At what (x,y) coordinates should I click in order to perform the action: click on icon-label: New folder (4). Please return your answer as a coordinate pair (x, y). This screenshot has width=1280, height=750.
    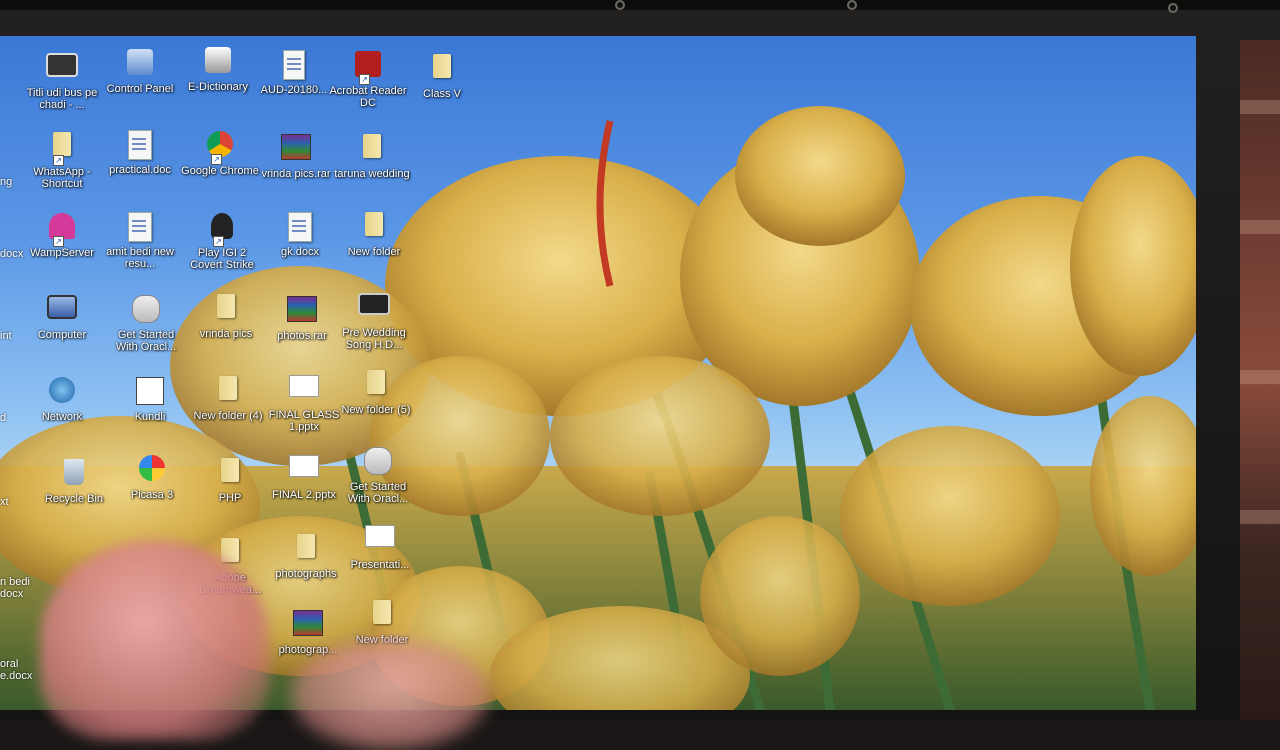
    Looking at the image, I should click on (228, 416).